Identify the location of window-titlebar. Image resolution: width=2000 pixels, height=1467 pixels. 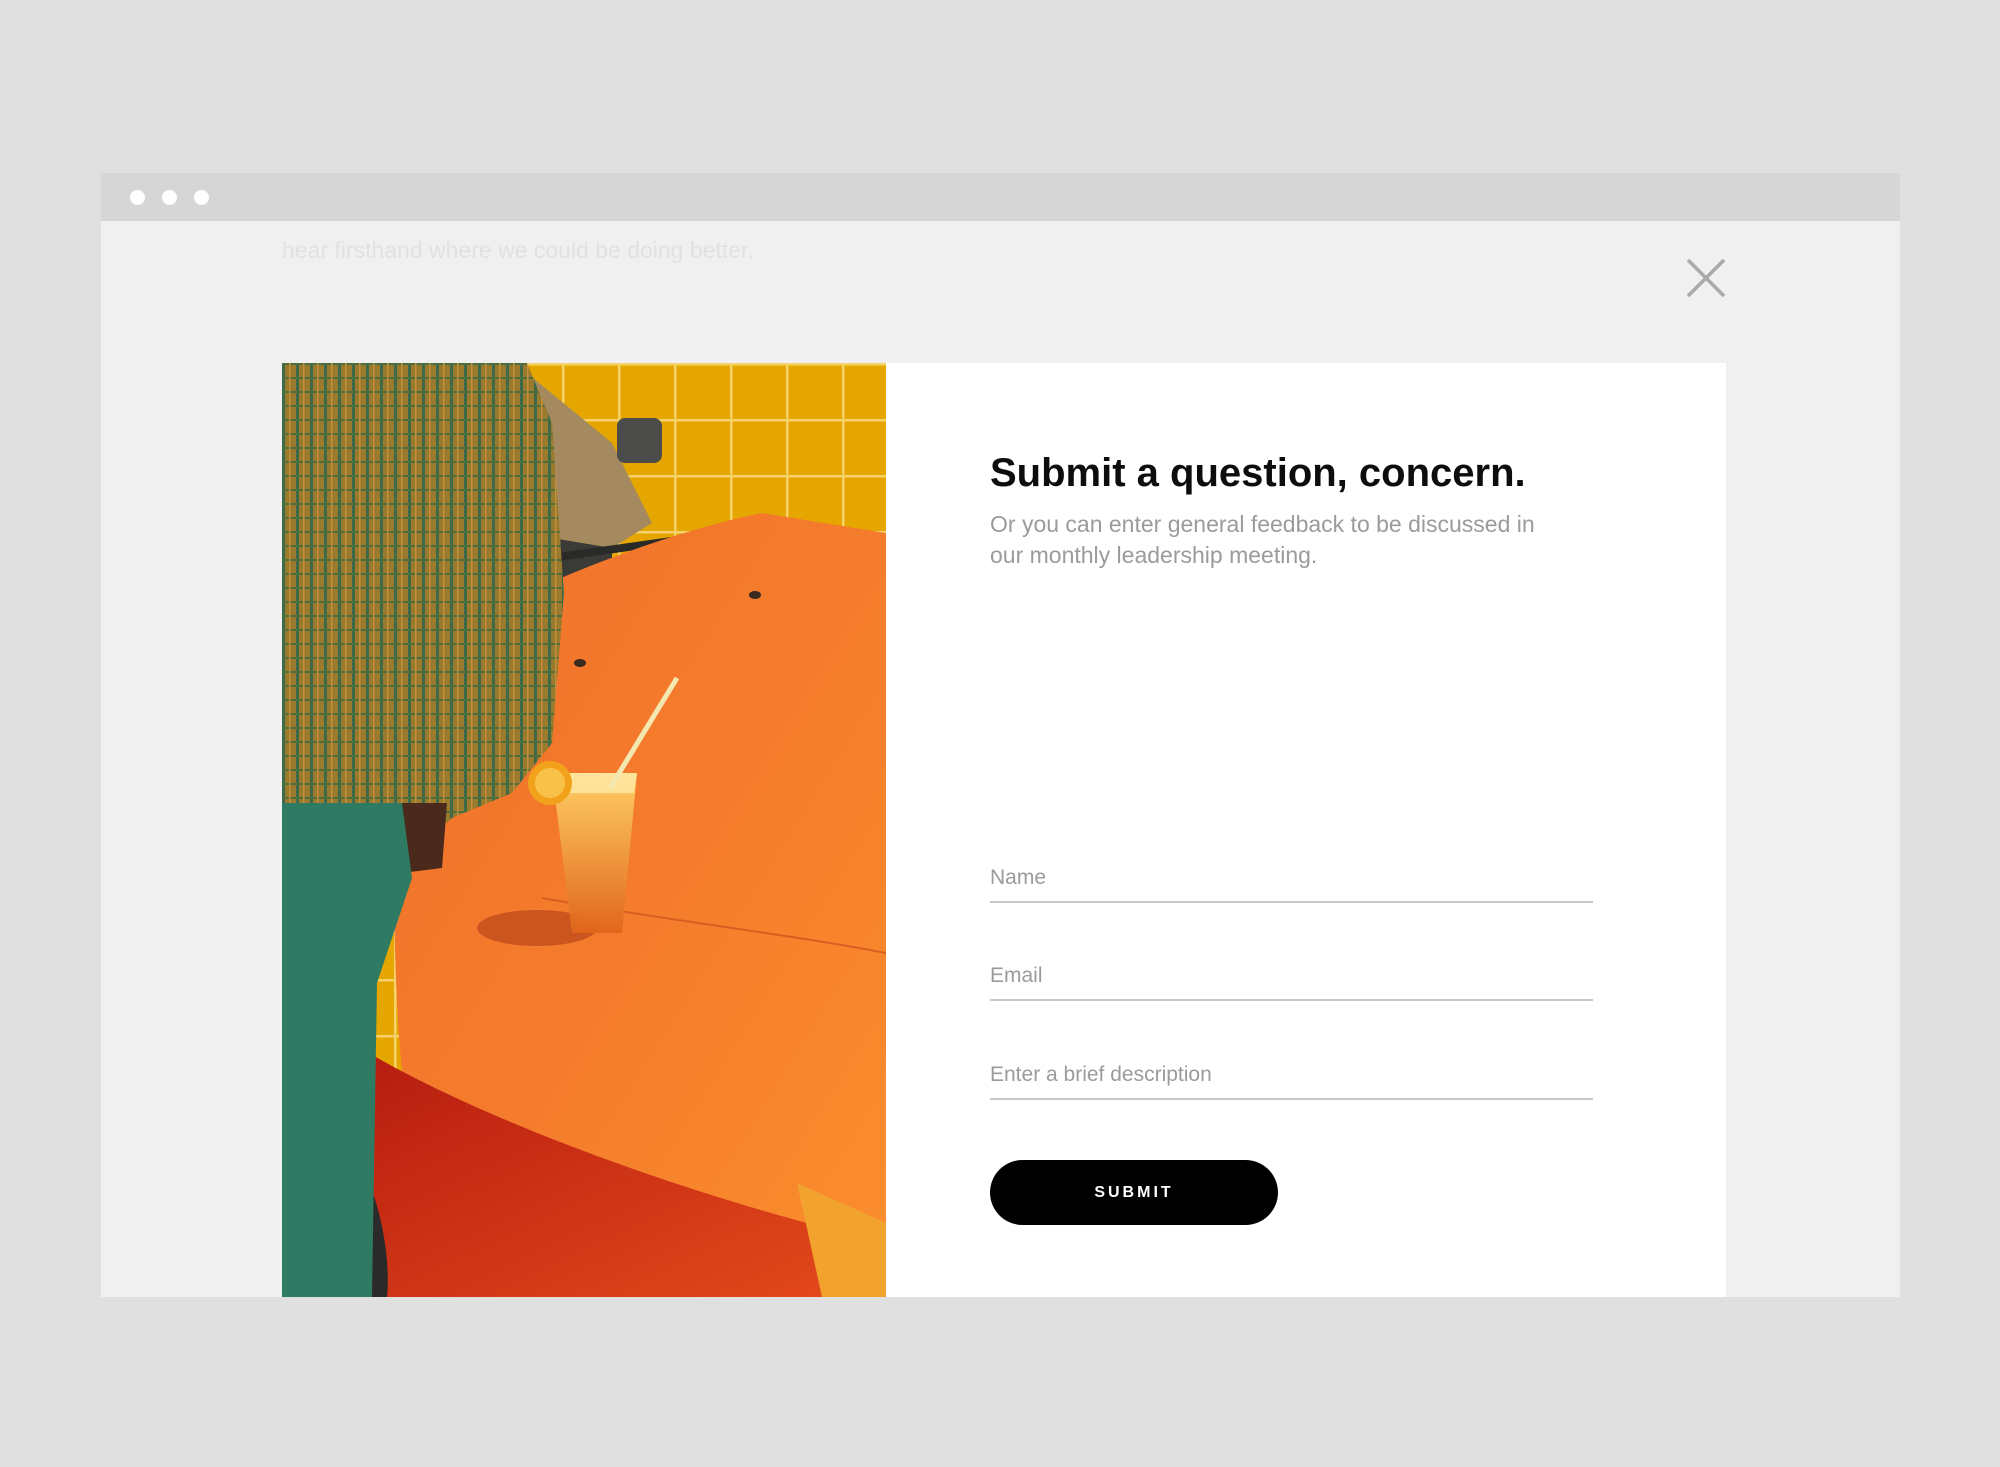
(1000, 197).